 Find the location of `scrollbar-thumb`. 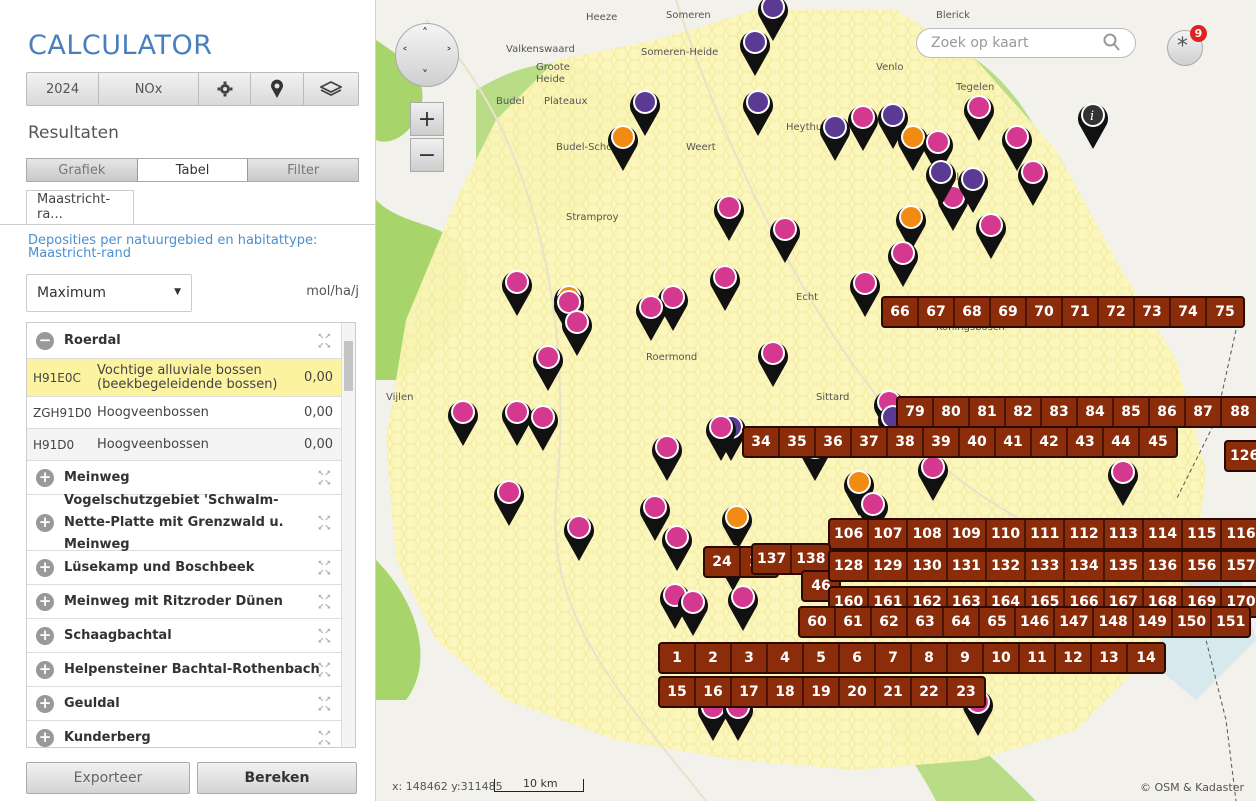

scrollbar-thumb is located at coordinates (348, 366).